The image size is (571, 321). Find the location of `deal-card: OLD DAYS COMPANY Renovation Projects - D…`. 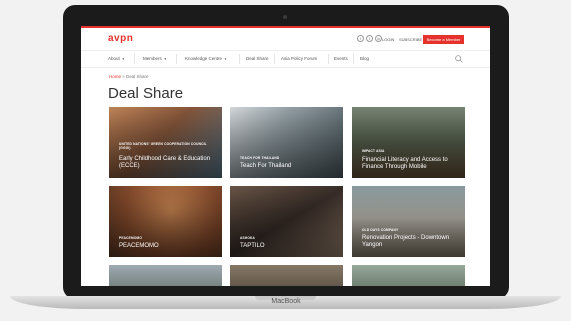

deal-card: OLD DAYS COMPANY Renovation Projects - D… is located at coordinates (408, 221).